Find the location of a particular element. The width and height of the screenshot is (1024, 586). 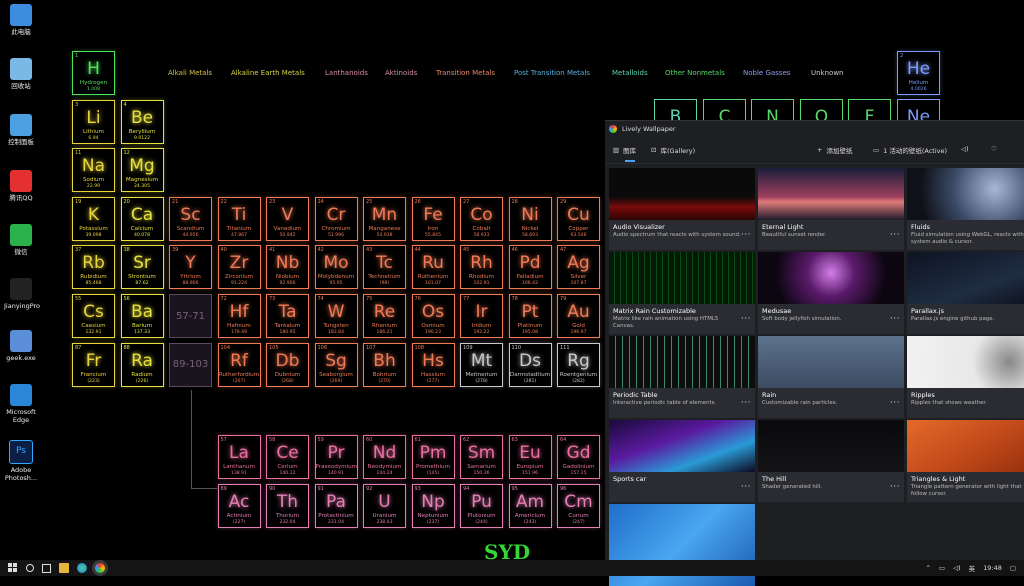

element-tile: 76 Os Osmium 190.23 is located at coordinates (433, 316).